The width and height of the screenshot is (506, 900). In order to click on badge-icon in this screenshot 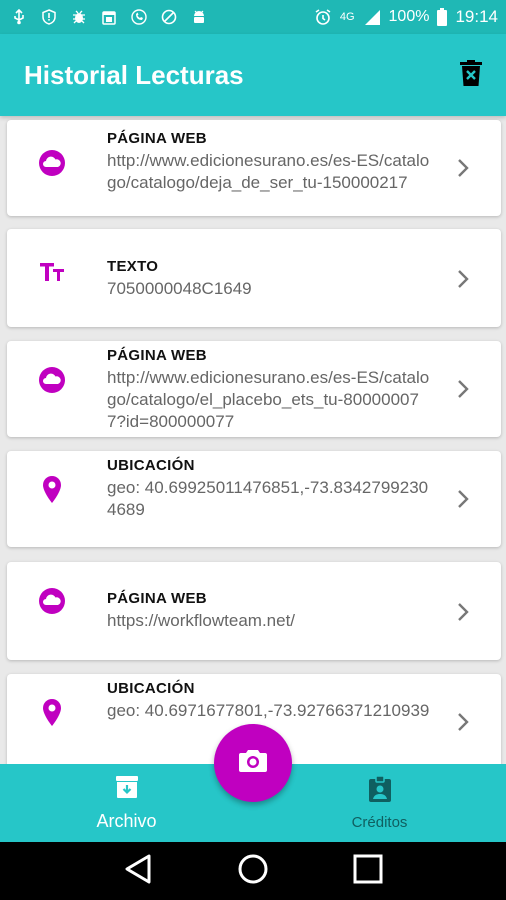, I will do `click(380, 791)`.